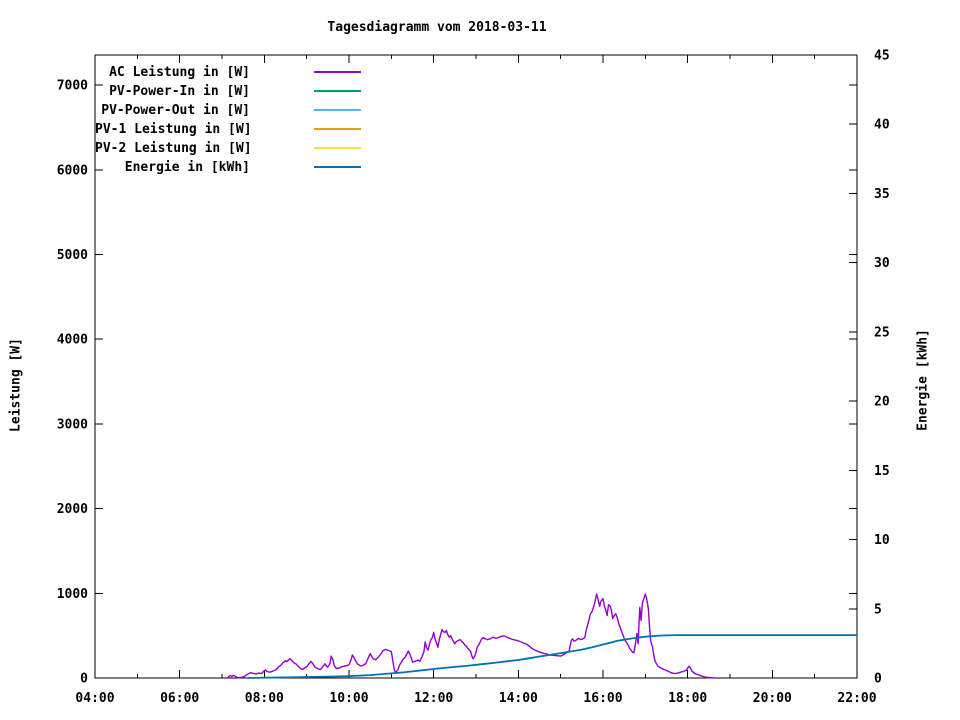 Image resolution: width=960 pixels, height=720 pixels. I want to click on x-tick-label: 20:00, so click(772, 698).